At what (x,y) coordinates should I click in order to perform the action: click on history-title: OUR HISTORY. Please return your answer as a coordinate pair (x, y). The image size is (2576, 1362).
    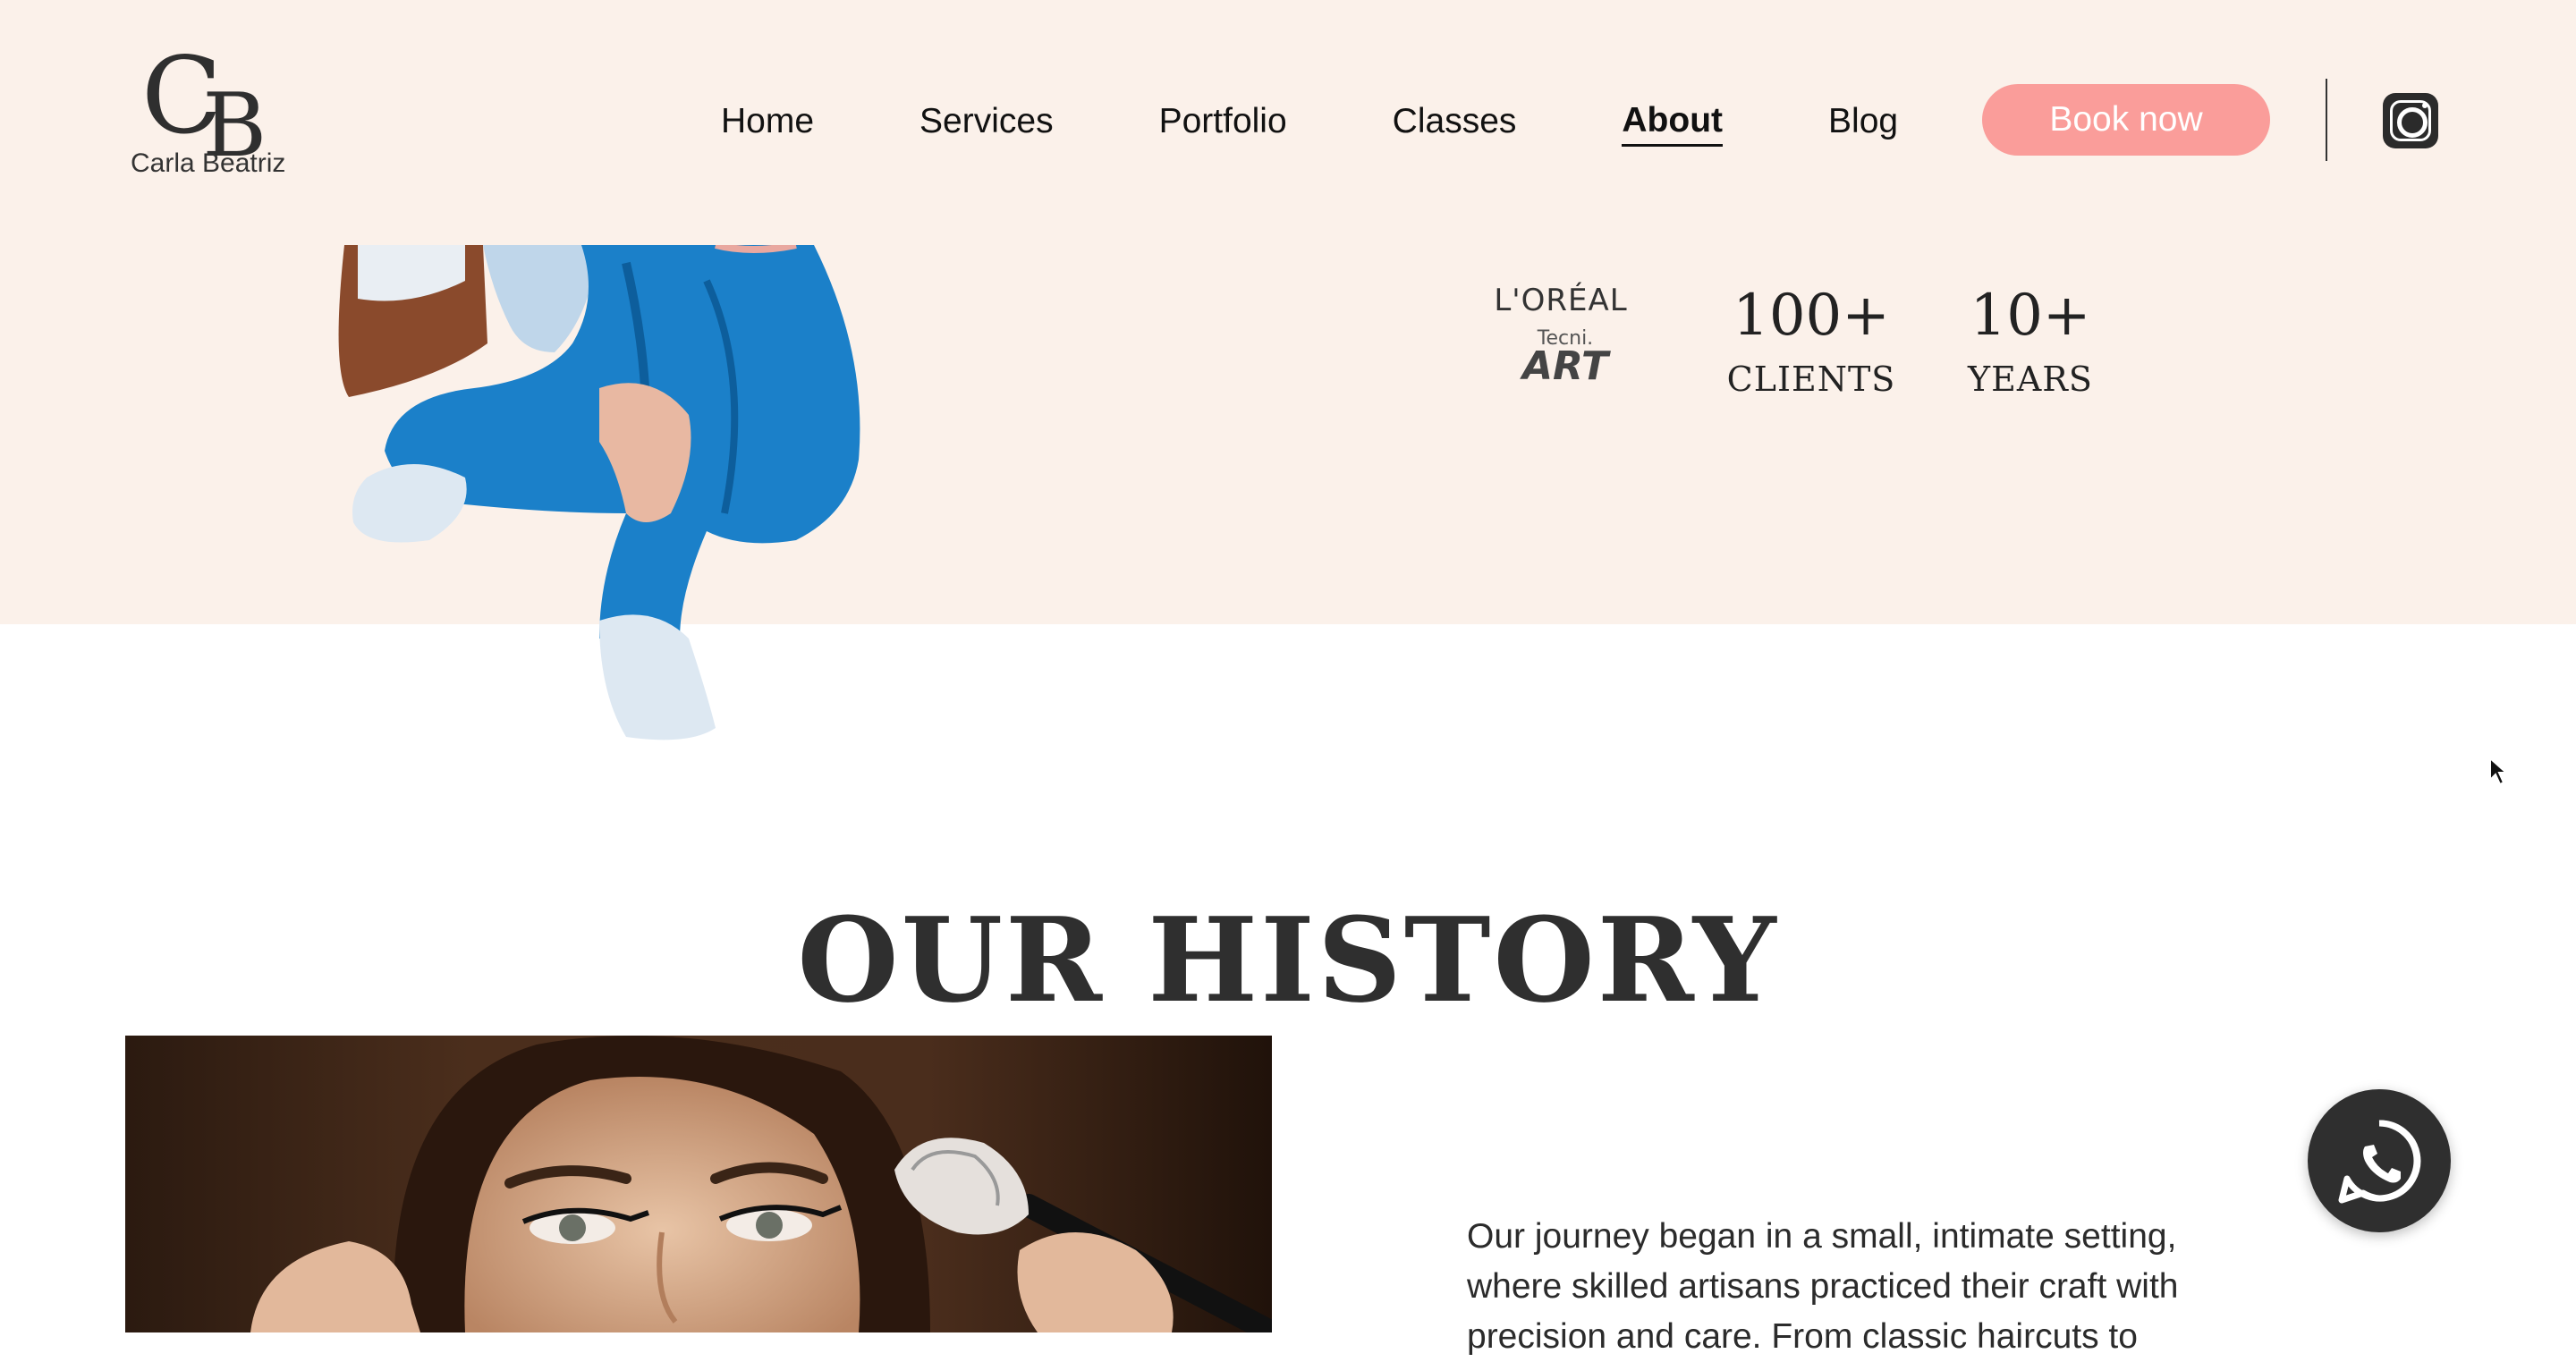
    Looking at the image, I should click on (1288, 960).